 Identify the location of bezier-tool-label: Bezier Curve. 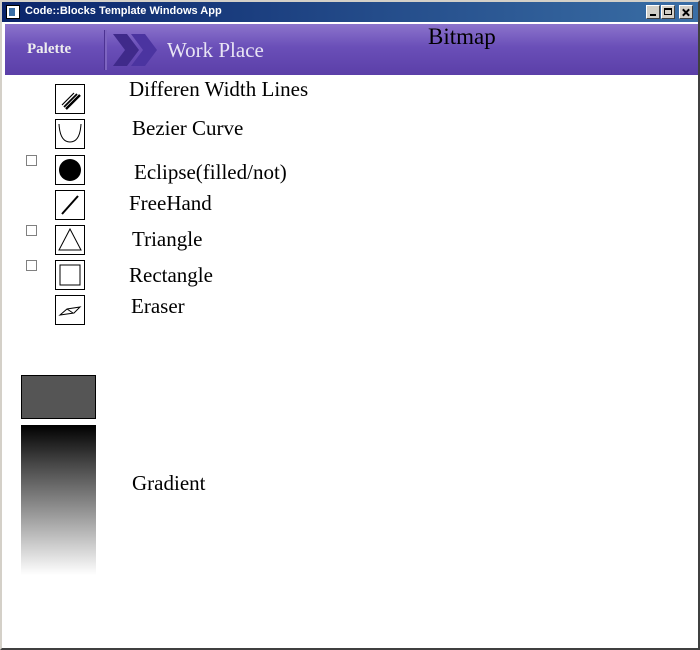
(188, 128).